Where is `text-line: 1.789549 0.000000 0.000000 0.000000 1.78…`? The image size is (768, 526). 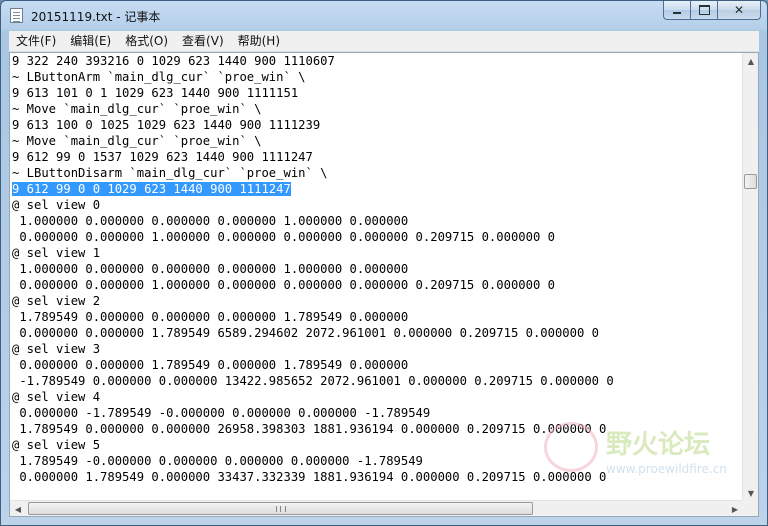 text-line: 1.789549 0.000000 0.000000 0.000000 1.78… is located at coordinates (376, 317).